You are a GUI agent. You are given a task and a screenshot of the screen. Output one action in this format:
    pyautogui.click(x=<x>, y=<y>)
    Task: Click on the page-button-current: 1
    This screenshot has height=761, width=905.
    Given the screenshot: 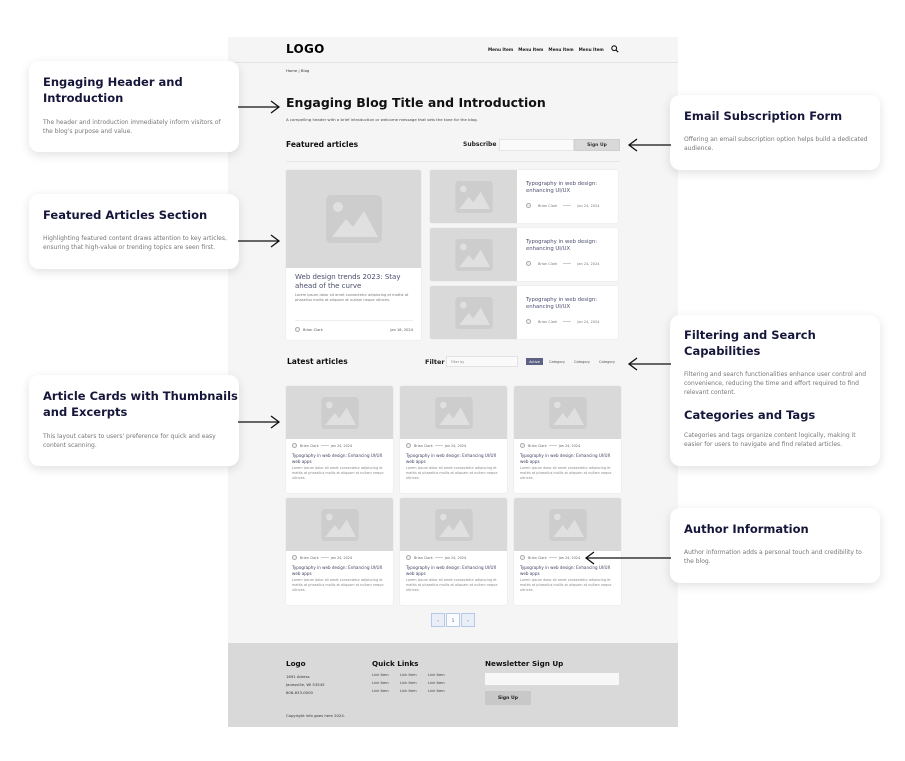 What is the action you would take?
    pyautogui.click(x=453, y=620)
    